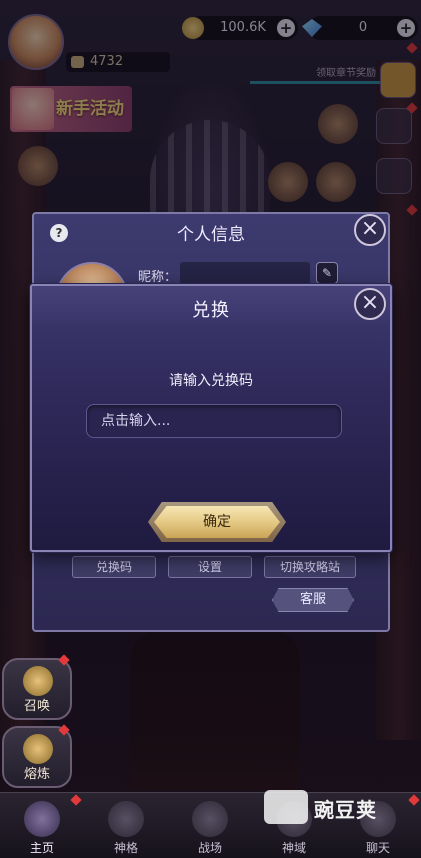 The image size is (421, 858). Describe the element at coordinates (327, 273) in the screenshot. I see `edit-nickname-button: ✎` at that location.